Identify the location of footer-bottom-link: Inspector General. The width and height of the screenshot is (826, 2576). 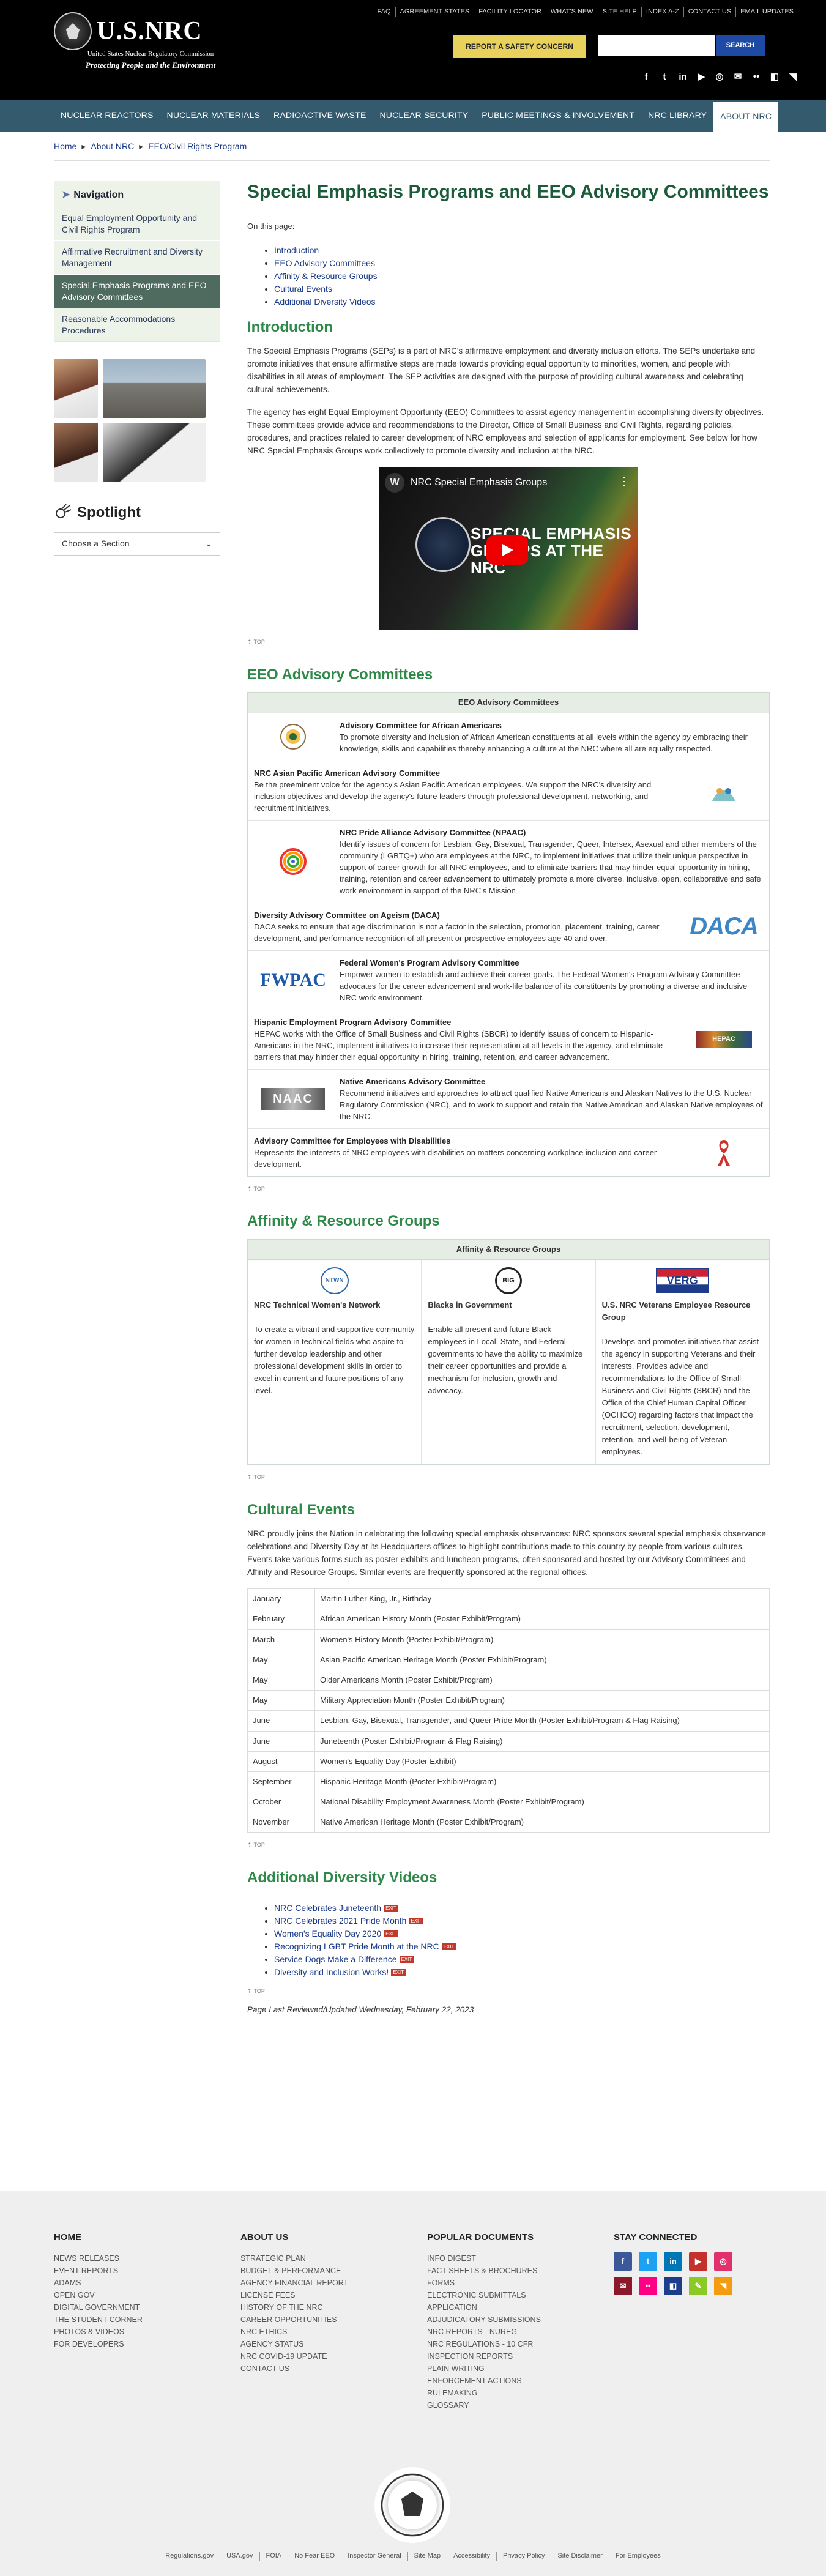
(374, 2556).